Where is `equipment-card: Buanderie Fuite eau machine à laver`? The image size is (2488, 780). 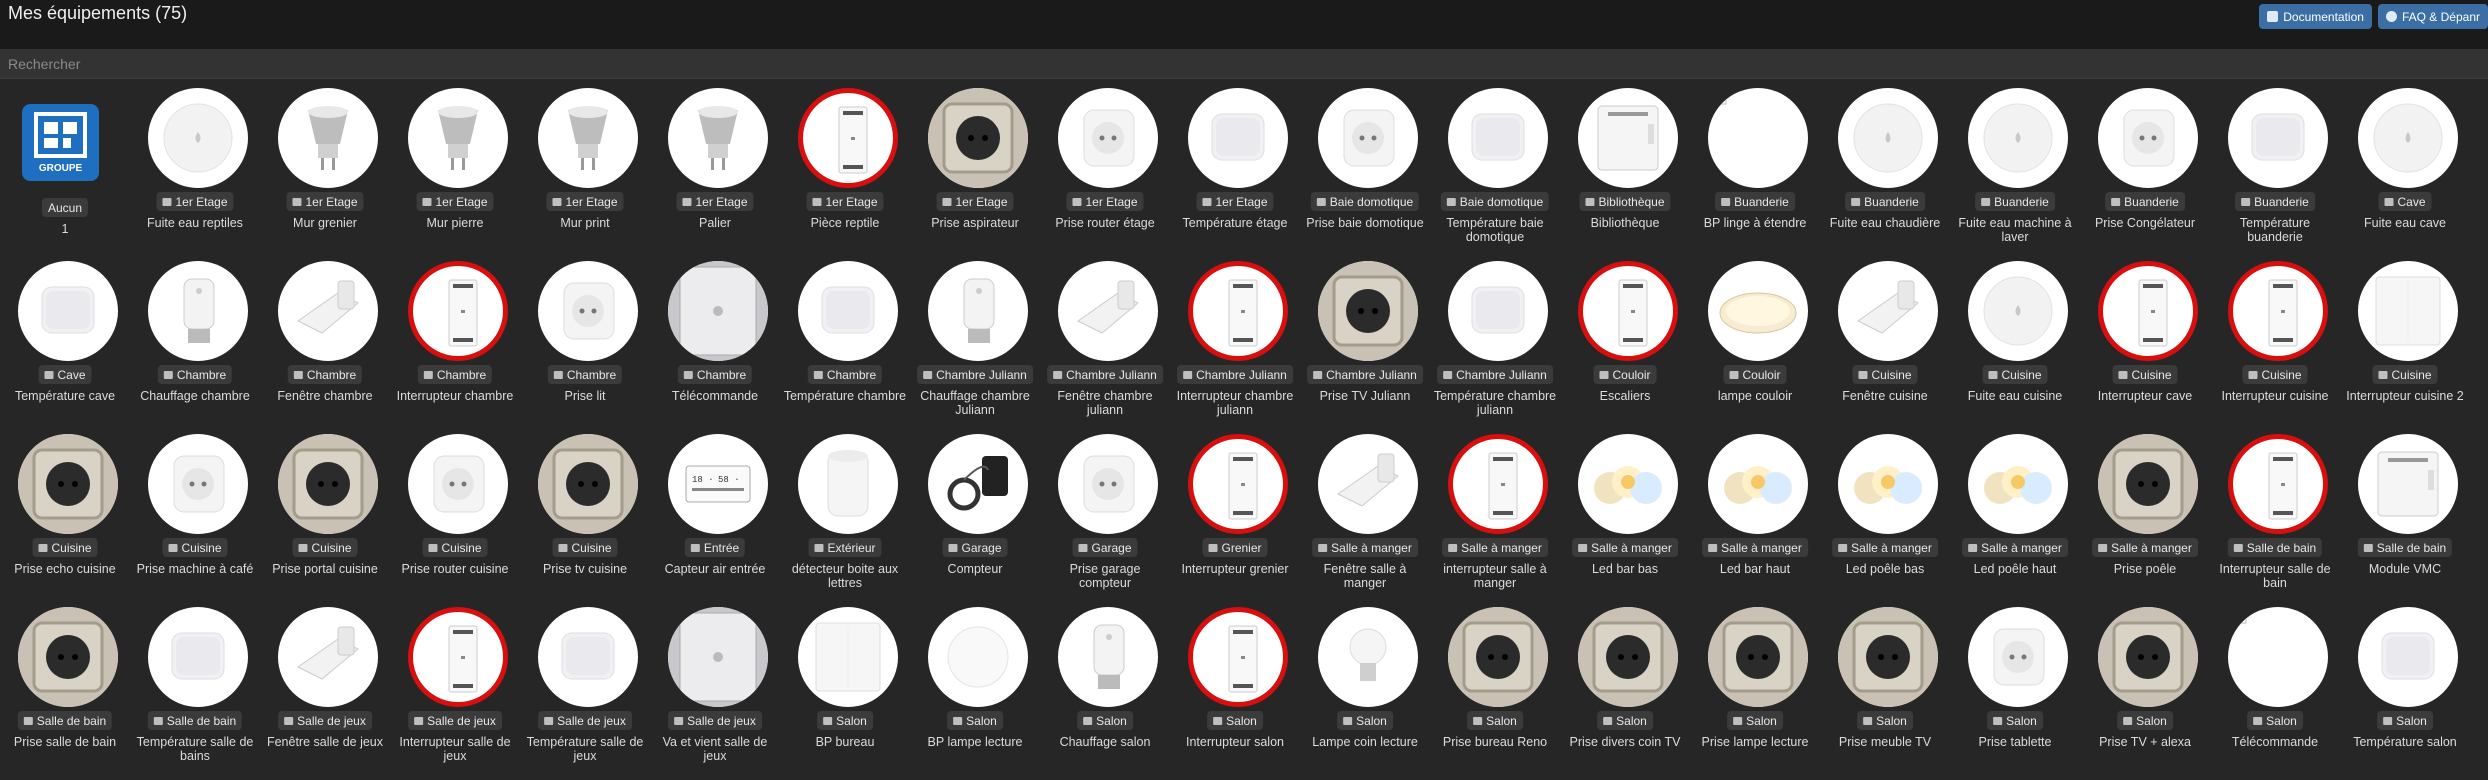
equipment-card: Buanderie Fuite eau machine à laver is located at coordinates (2015, 174).